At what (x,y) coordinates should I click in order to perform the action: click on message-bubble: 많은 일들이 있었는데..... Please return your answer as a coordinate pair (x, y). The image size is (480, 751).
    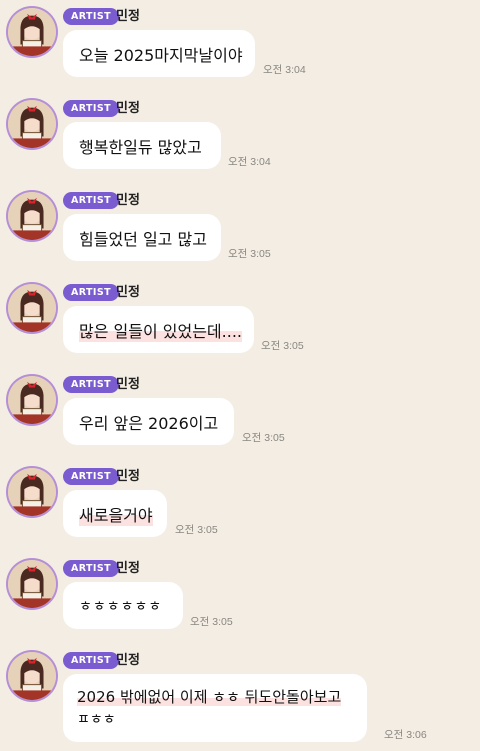
    Looking at the image, I should click on (158, 329).